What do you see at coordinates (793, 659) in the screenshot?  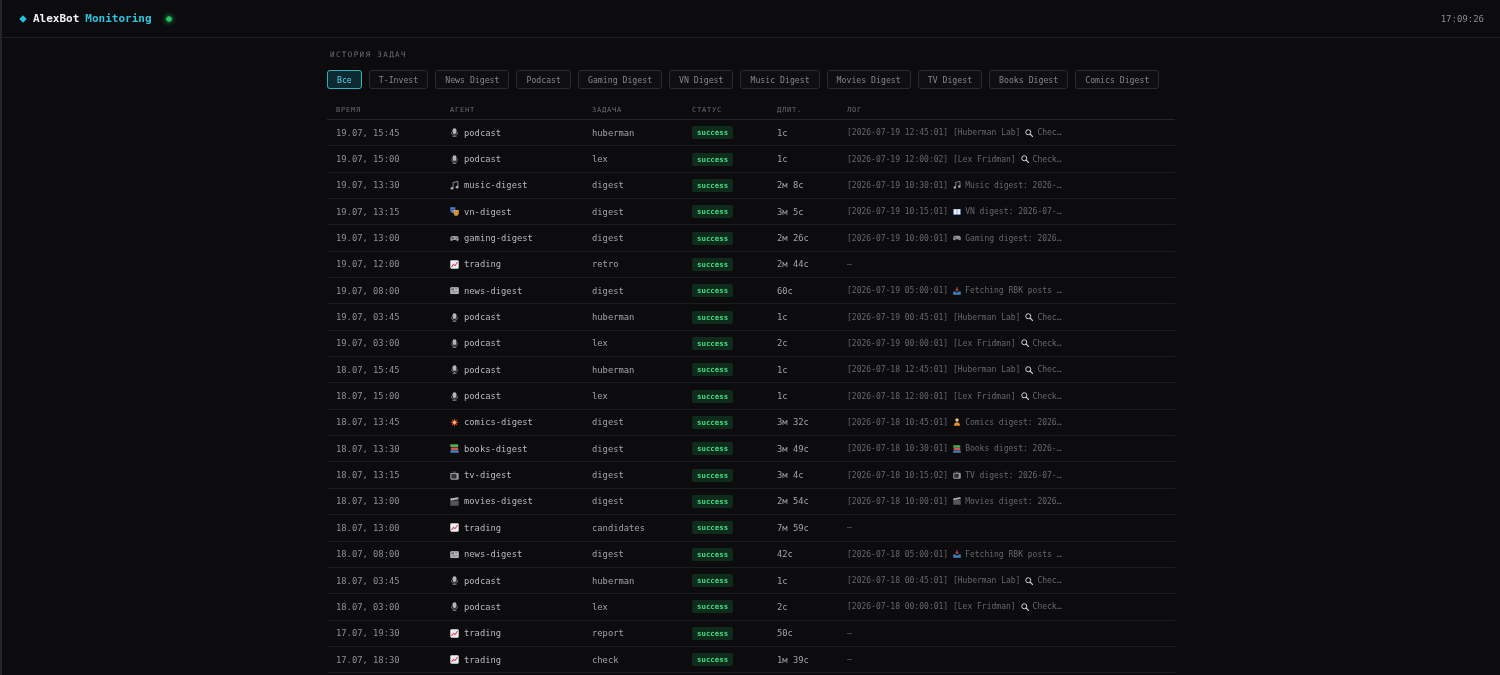 I see `duration-text: 1м 39с` at bounding box center [793, 659].